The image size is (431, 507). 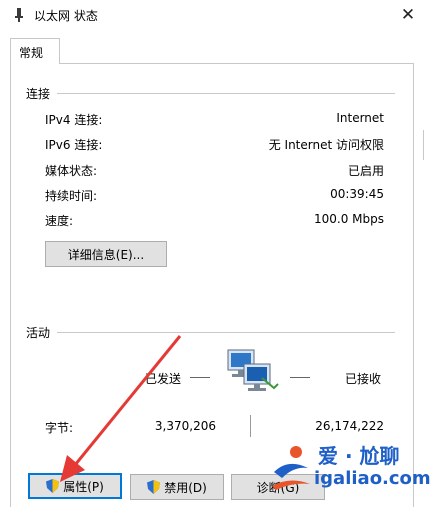 I want to click on received-label: 已接收, so click(x=363, y=379).